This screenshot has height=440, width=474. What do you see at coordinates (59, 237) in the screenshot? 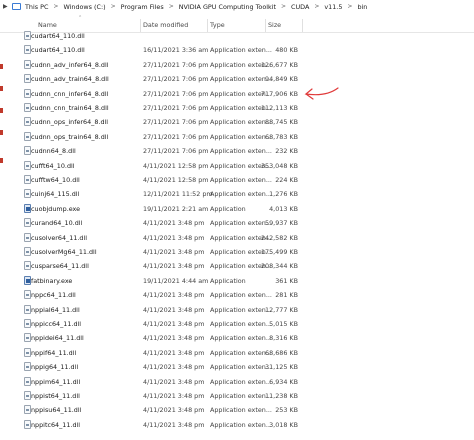
I see `file-name: cusolver64_11.dll` at bounding box center [59, 237].